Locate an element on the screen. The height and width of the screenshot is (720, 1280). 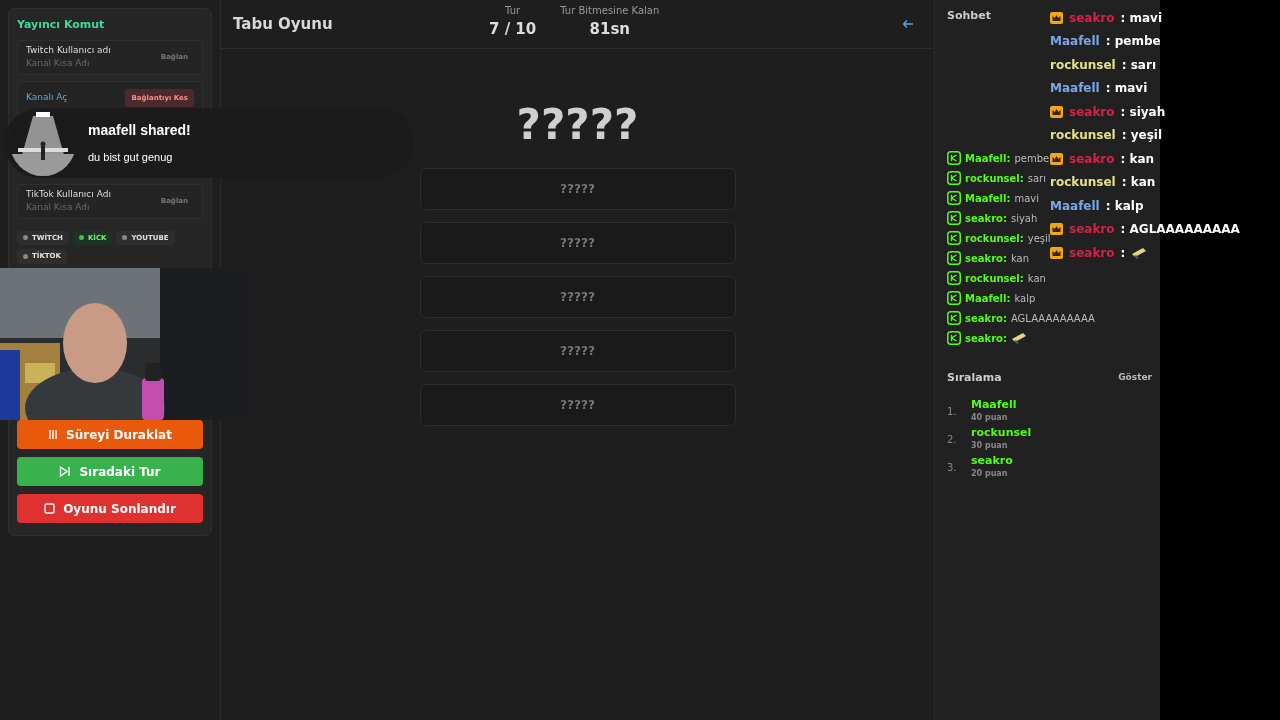
chat-title: Sohbet is located at coordinates (969, 16).